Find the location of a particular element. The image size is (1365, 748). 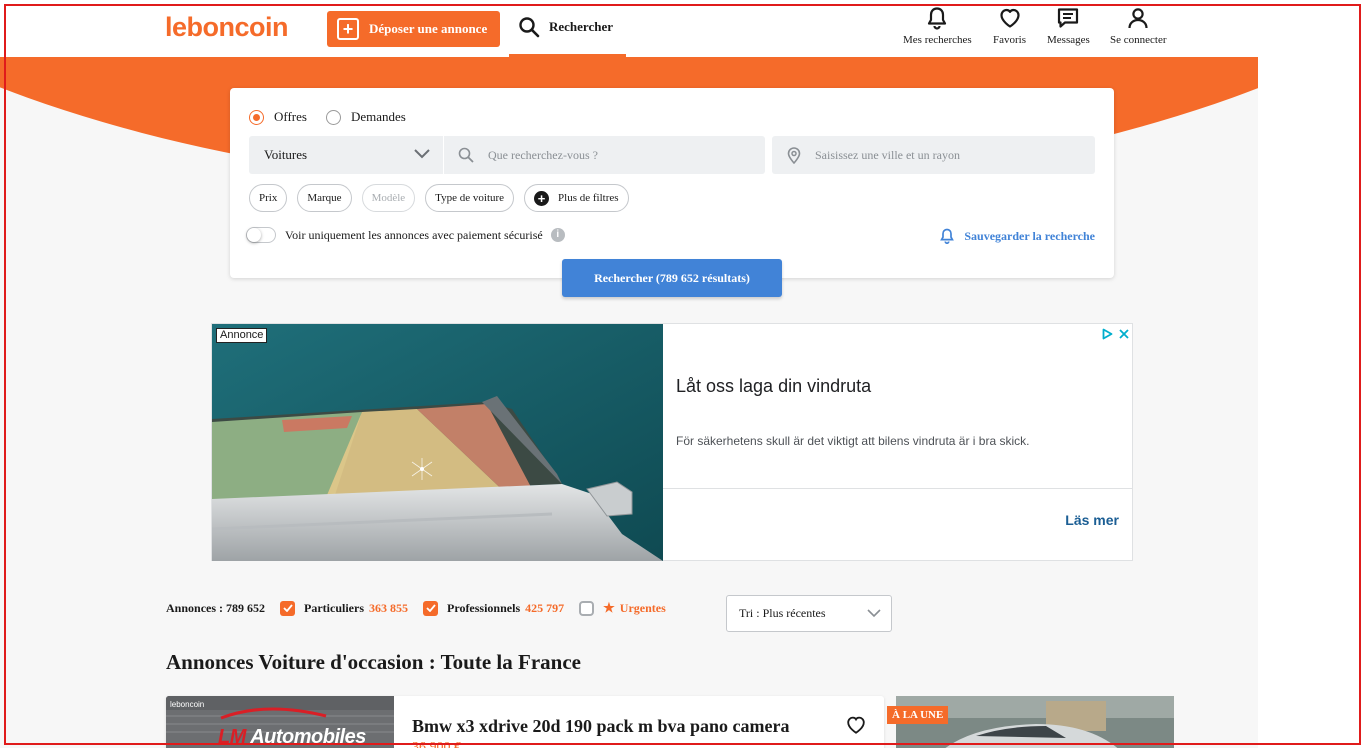

right-blank-area is located at coordinates (1311, 374).